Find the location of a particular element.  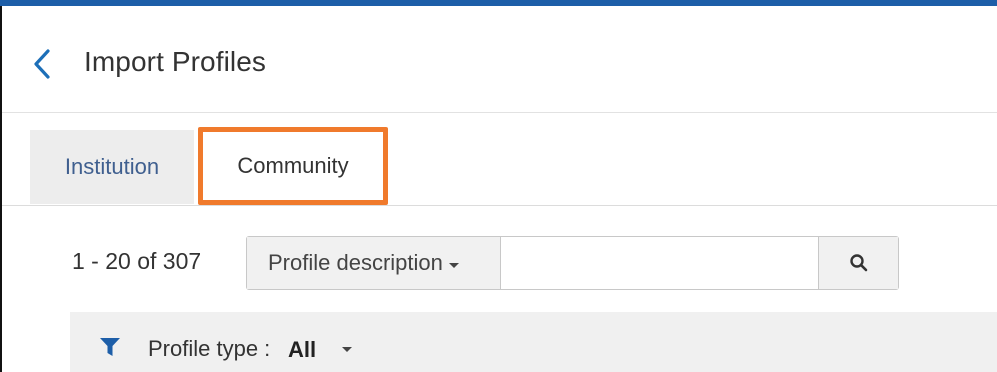

filter-profile-type-value: All is located at coordinates (302, 350).